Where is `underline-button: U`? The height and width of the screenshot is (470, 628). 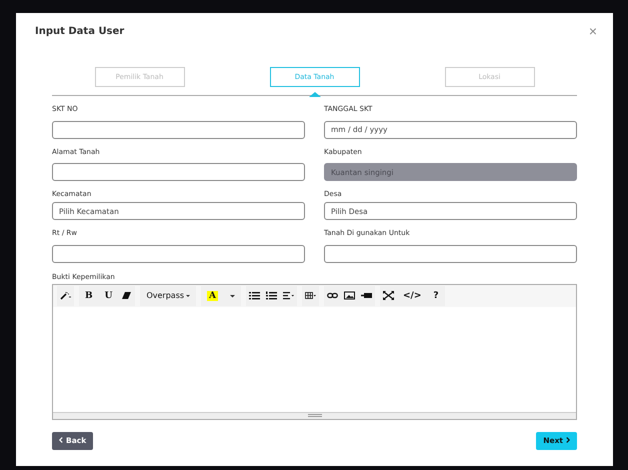
underline-button: U is located at coordinates (109, 296).